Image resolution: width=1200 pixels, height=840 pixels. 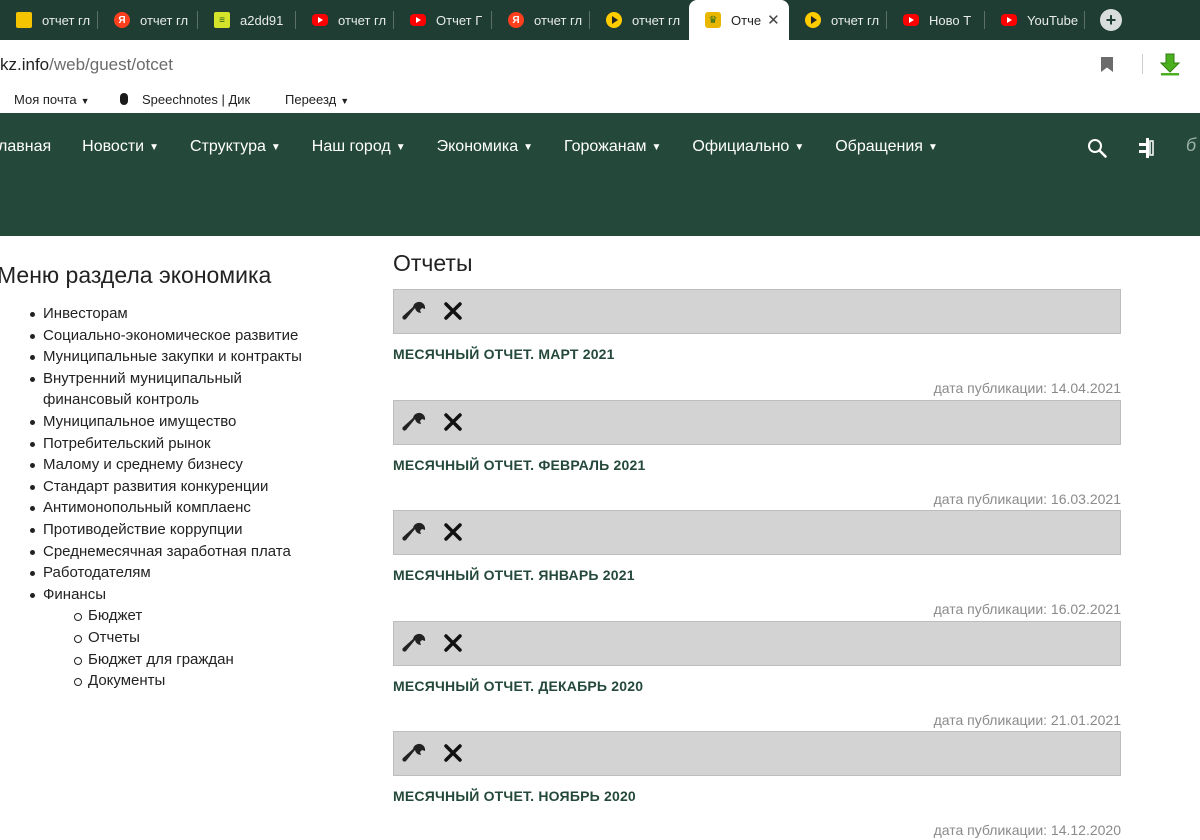 What do you see at coordinates (180, 508) in the screenshot?
I see `menu-item-antimonopoly: Антимонопольный комплаенс` at bounding box center [180, 508].